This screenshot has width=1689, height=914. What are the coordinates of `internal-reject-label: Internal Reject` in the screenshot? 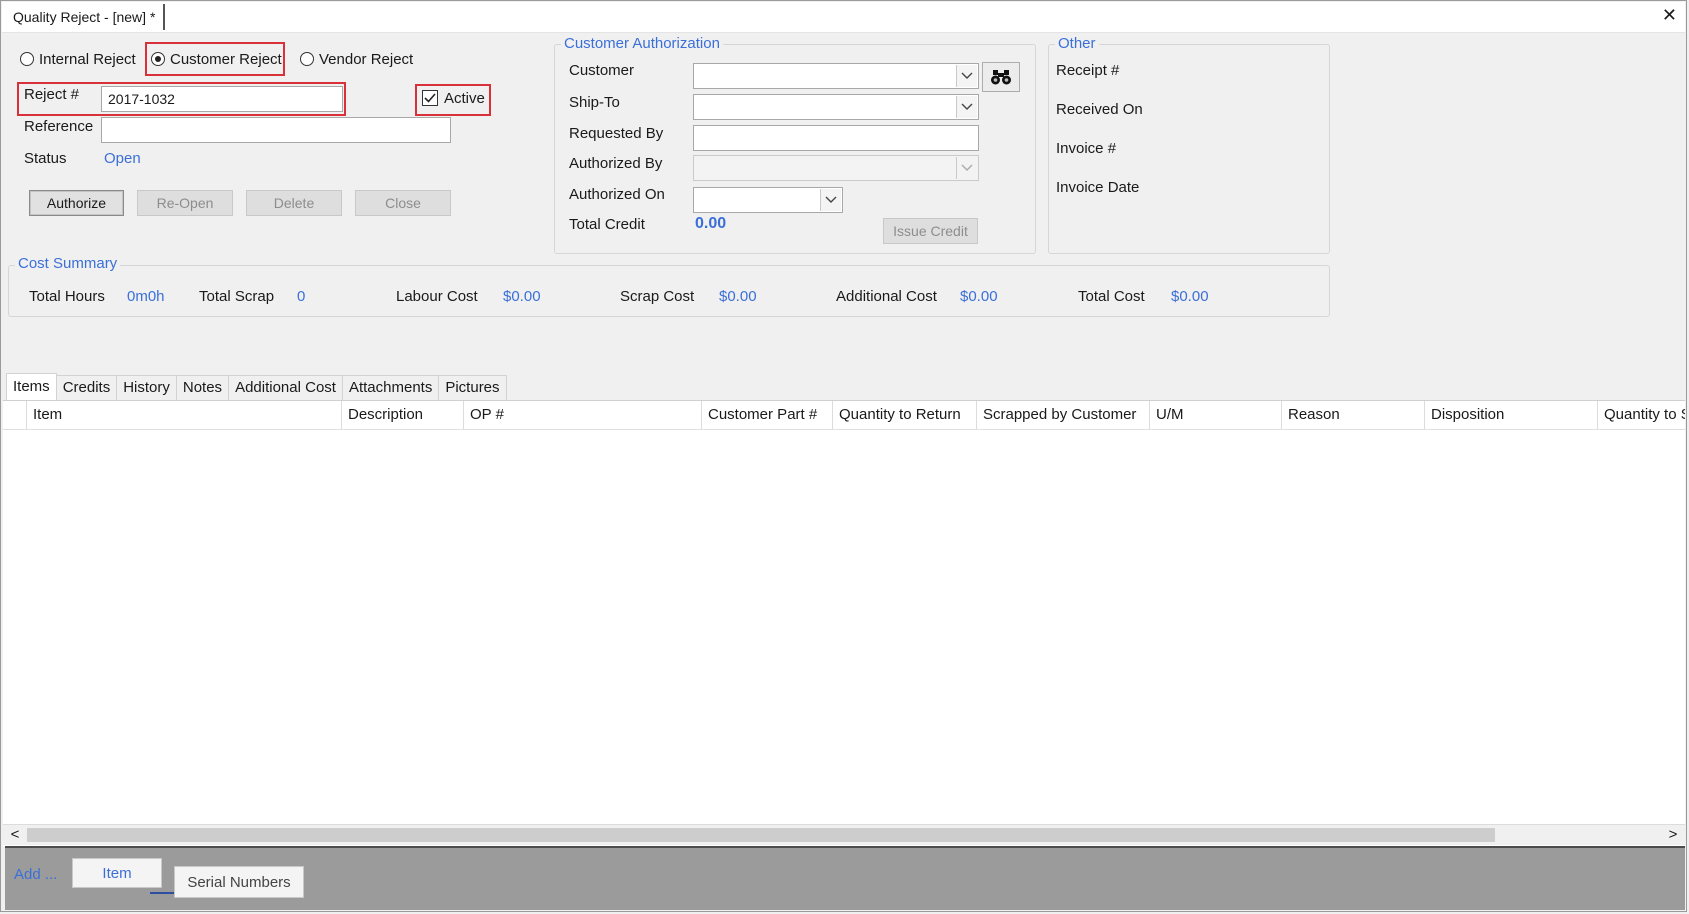 It's located at (87, 59).